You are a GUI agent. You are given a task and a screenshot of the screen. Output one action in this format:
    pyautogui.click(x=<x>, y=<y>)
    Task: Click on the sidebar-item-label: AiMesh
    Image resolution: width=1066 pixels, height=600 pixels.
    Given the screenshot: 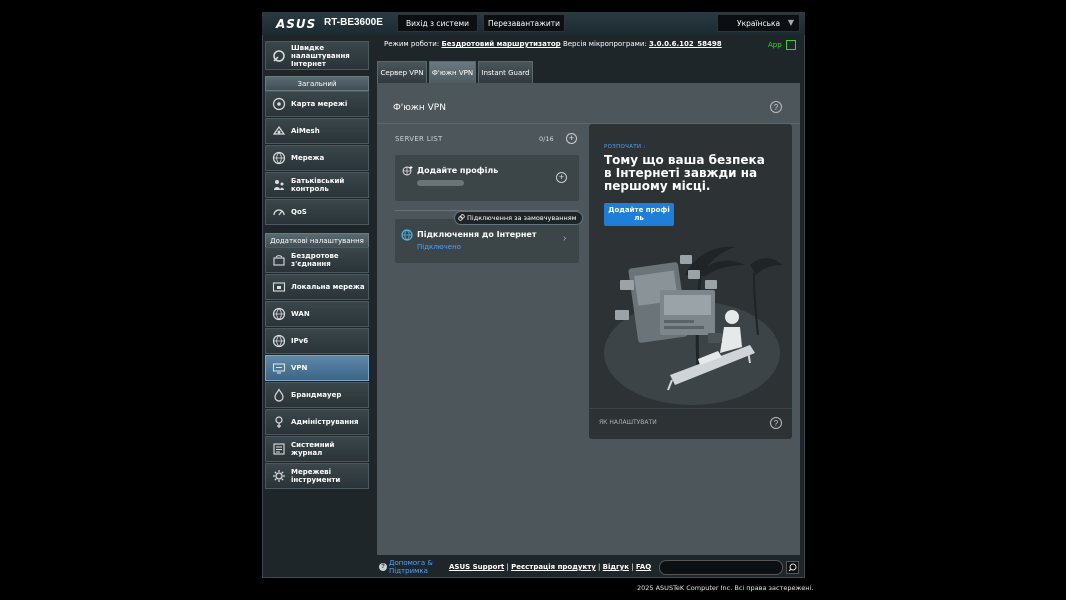 What is the action you would take?
    pyautogui.click(x=305, y=131)
    